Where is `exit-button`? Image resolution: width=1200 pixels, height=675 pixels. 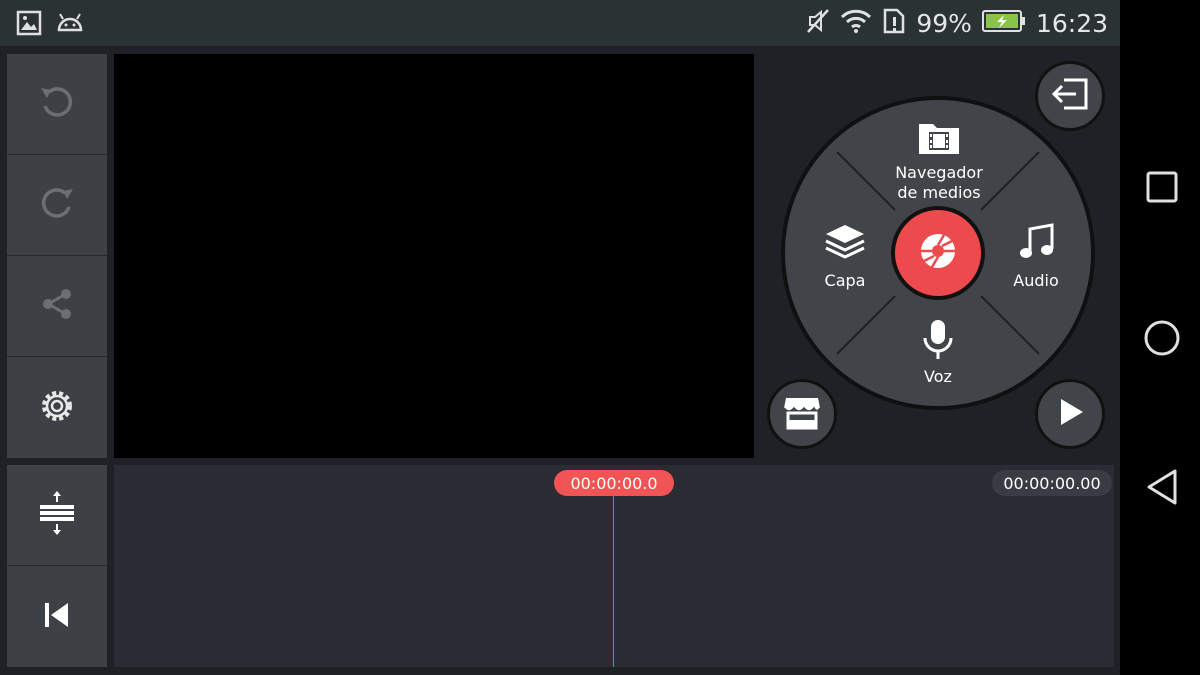 exit-button is located at coordinates (1070, 96).